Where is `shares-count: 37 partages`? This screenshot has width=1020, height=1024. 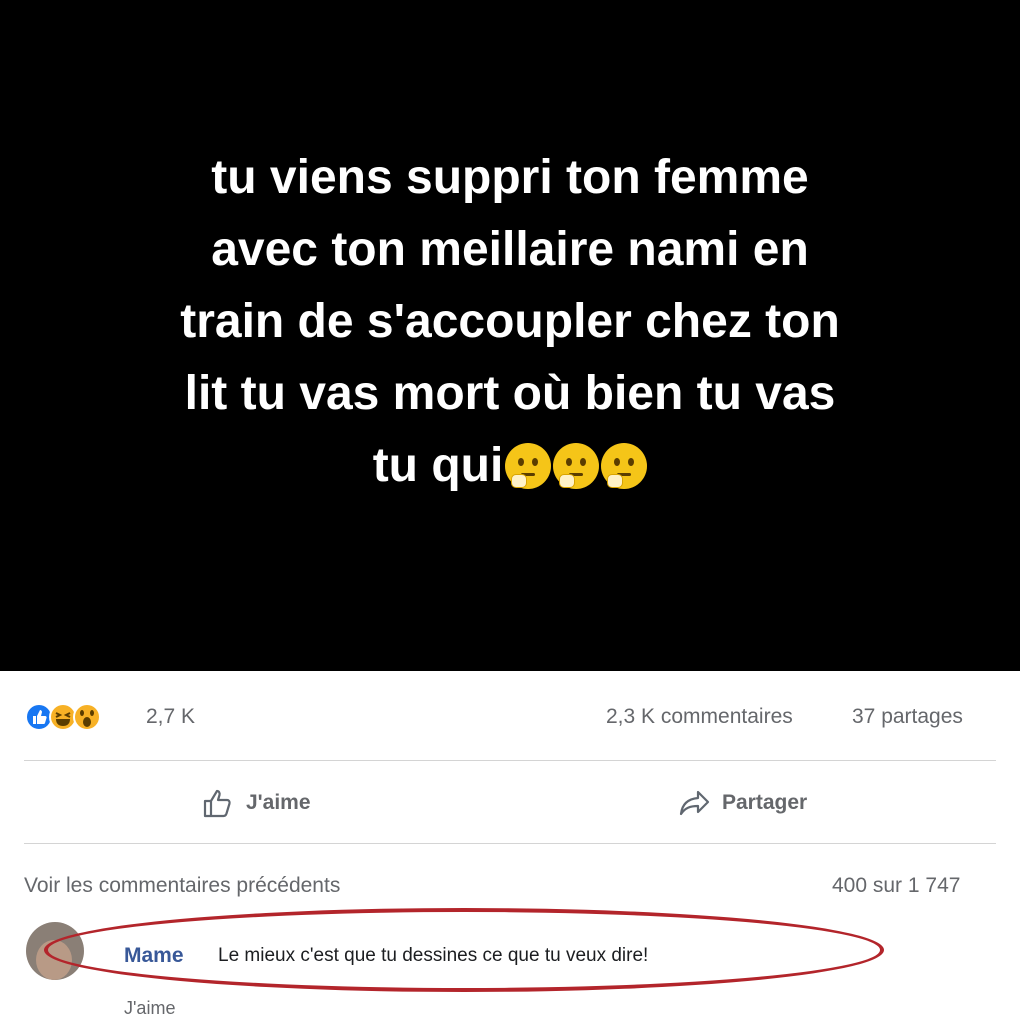 shares-count: 37 partages is located at coordinates (907, 717).